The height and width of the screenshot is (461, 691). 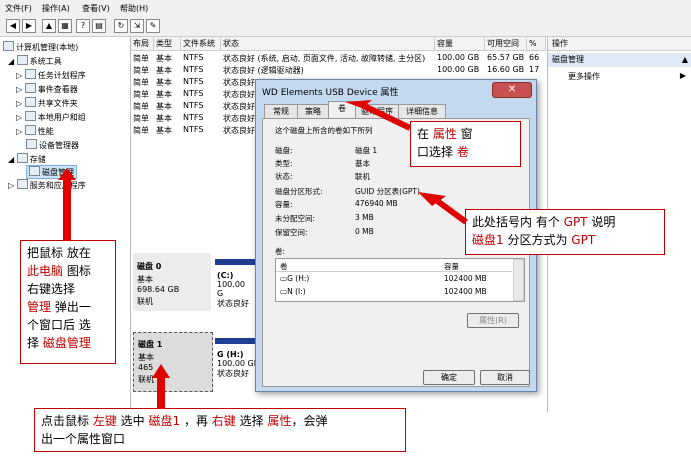 I want to click on arrow-to-disk-management, so click(x=67, y=204).